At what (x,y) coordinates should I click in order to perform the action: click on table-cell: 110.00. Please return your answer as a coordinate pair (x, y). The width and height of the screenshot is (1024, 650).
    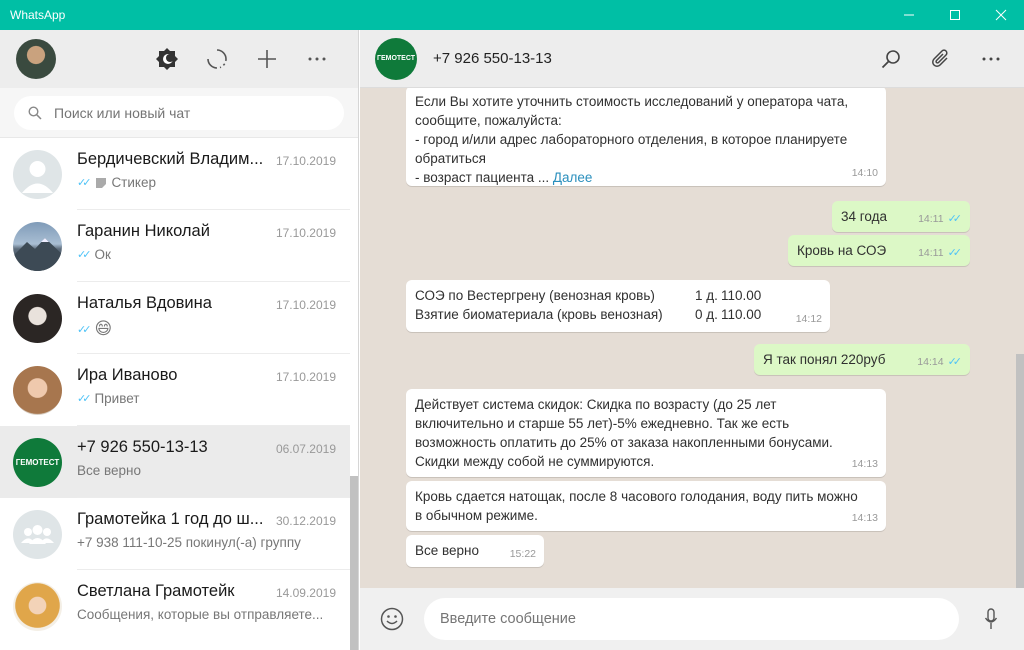
    Looking at the image, I should click on (741, 314).